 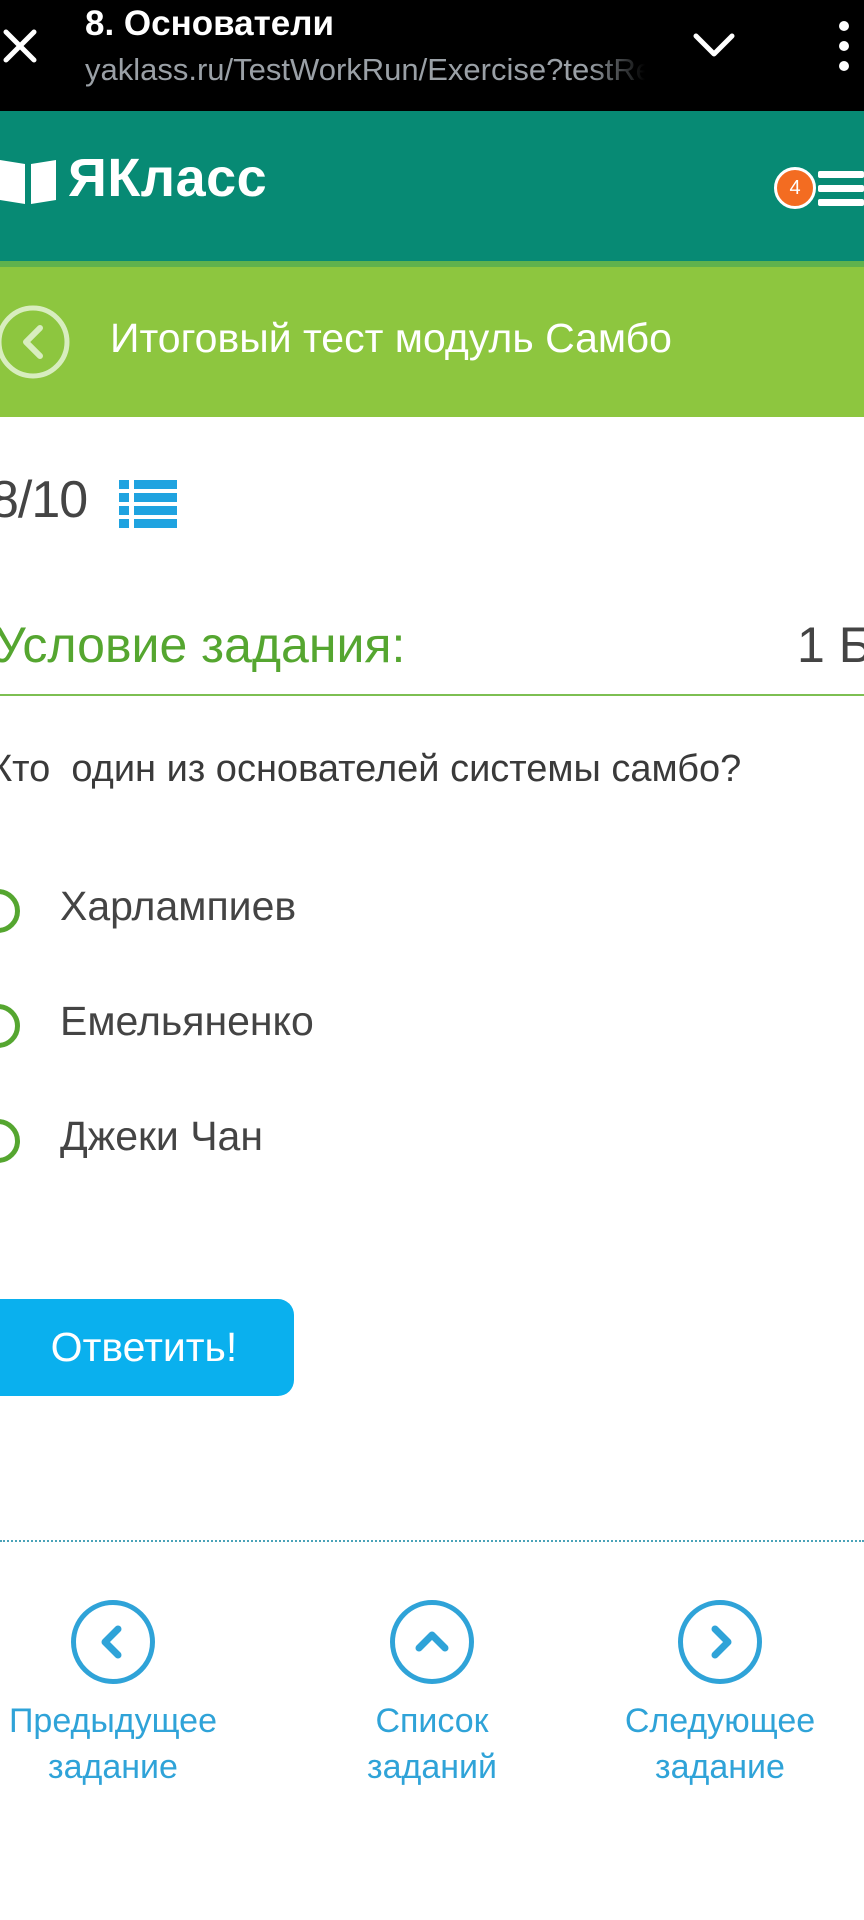 What do you see at coordinates (391, 338) in the screenshot?
I see `test-title: Итоговый тест модуль Самбо` at bounding box center [391, 338].